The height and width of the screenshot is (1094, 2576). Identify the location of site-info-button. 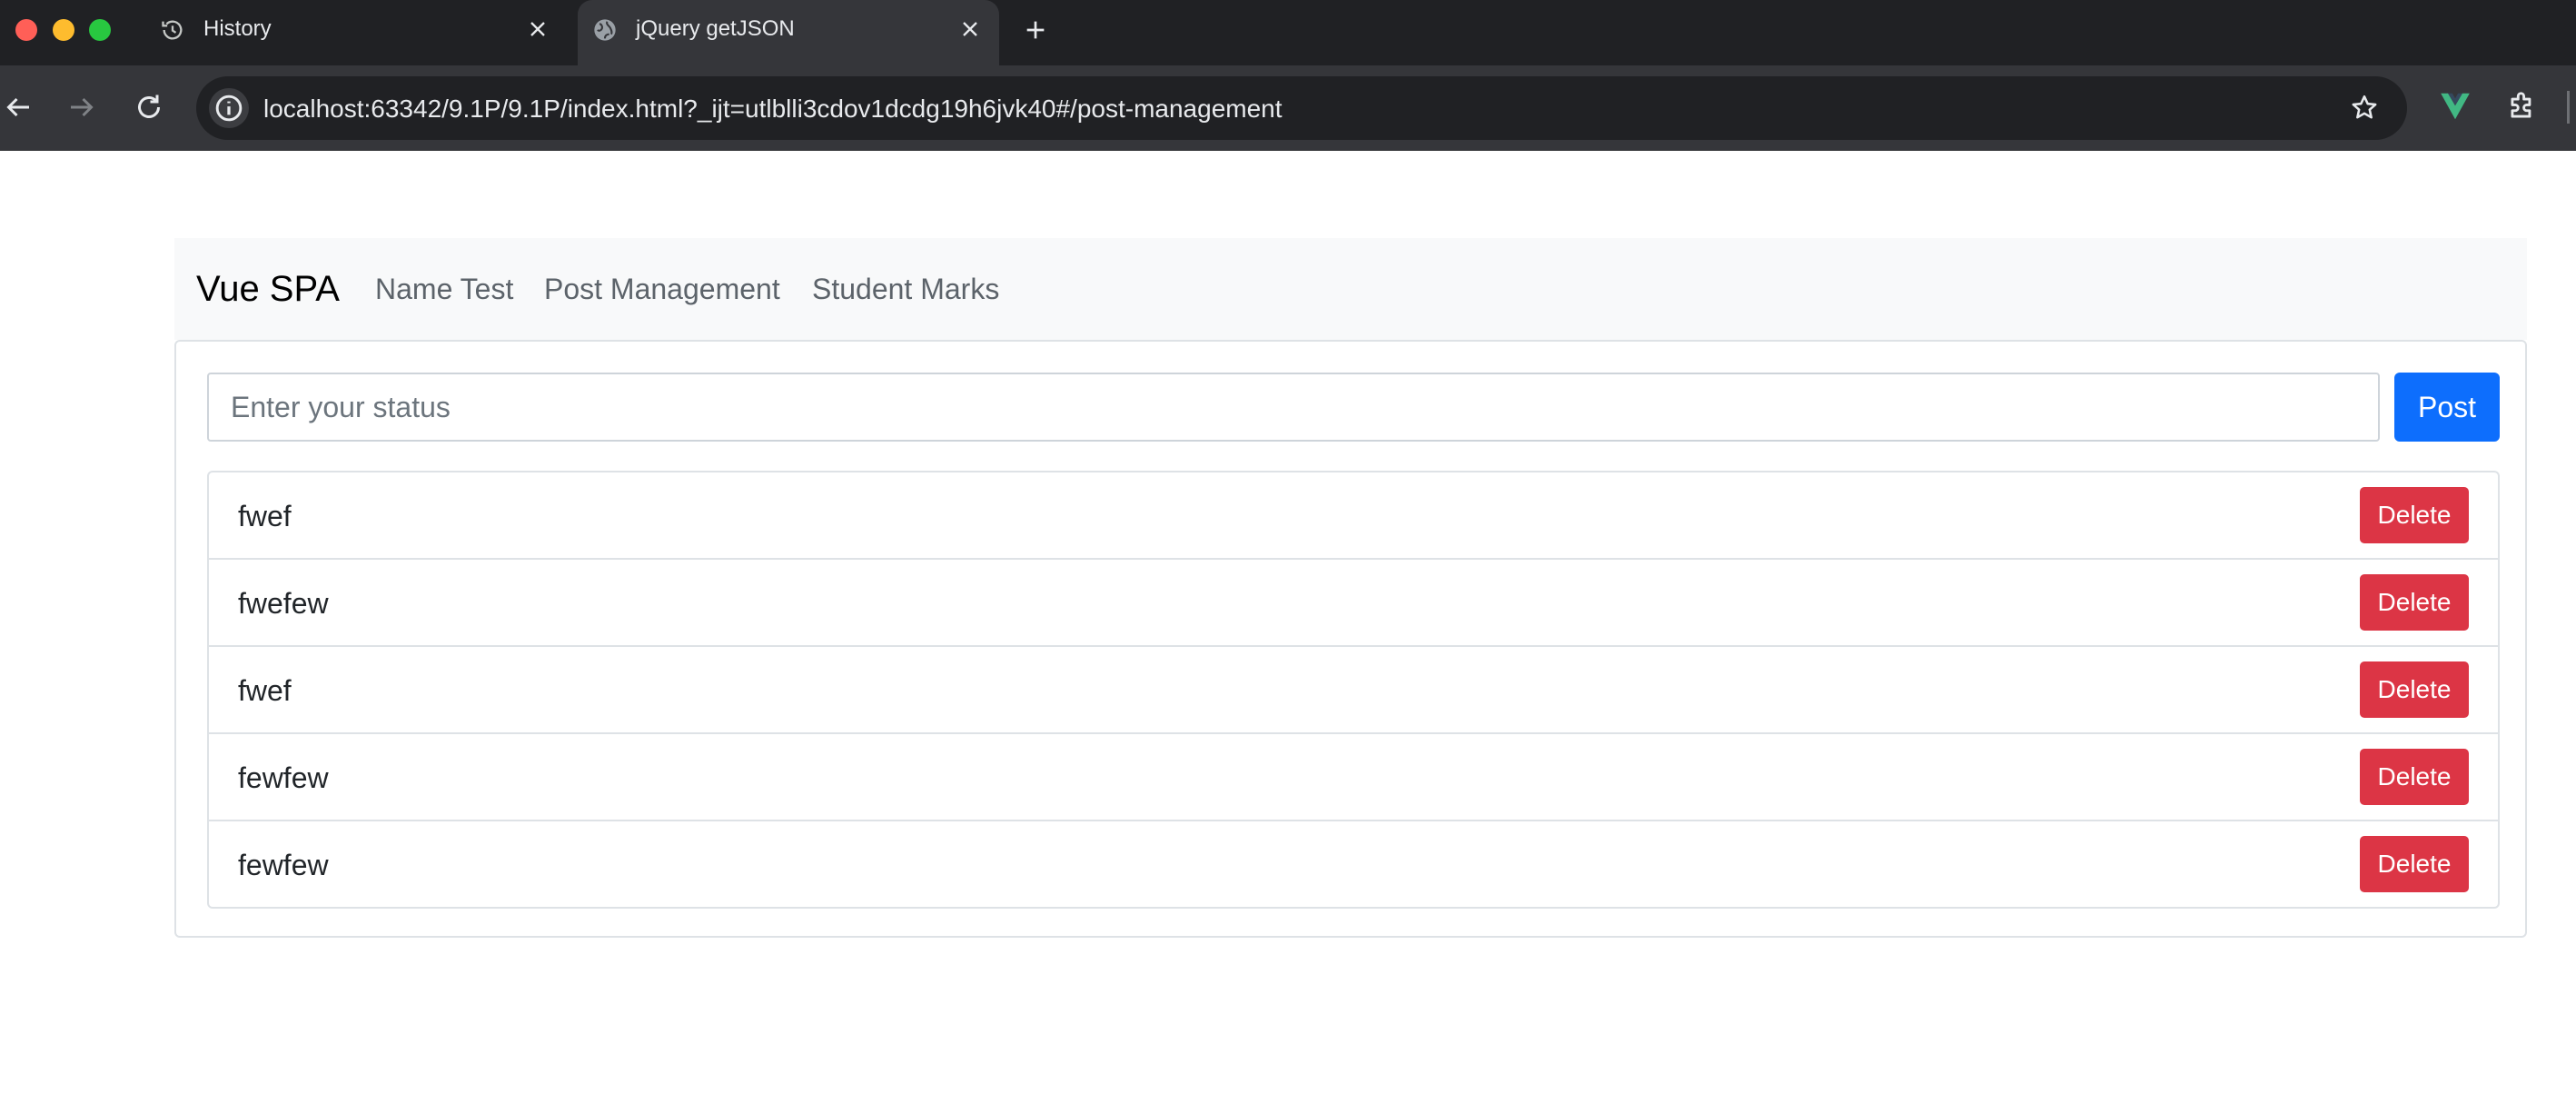
(229, 108).